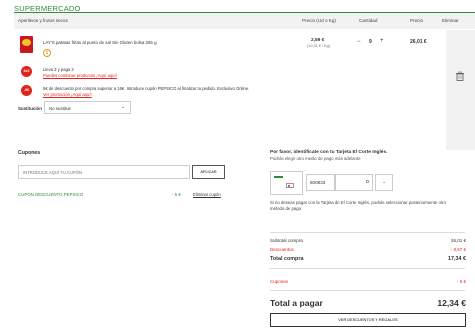  What do you see at coordinates (370, 42) in the screenshot?
I see `quantity-value: 9` at bounding box center [370, 42].